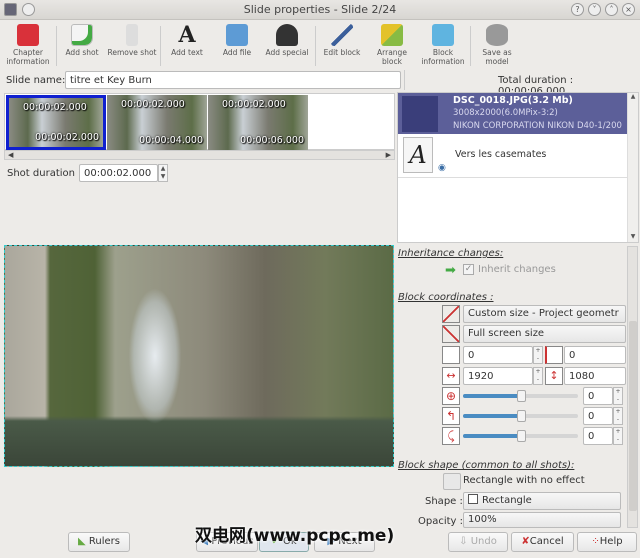  I want to click on height-icon: ↕, so click(554, 376).